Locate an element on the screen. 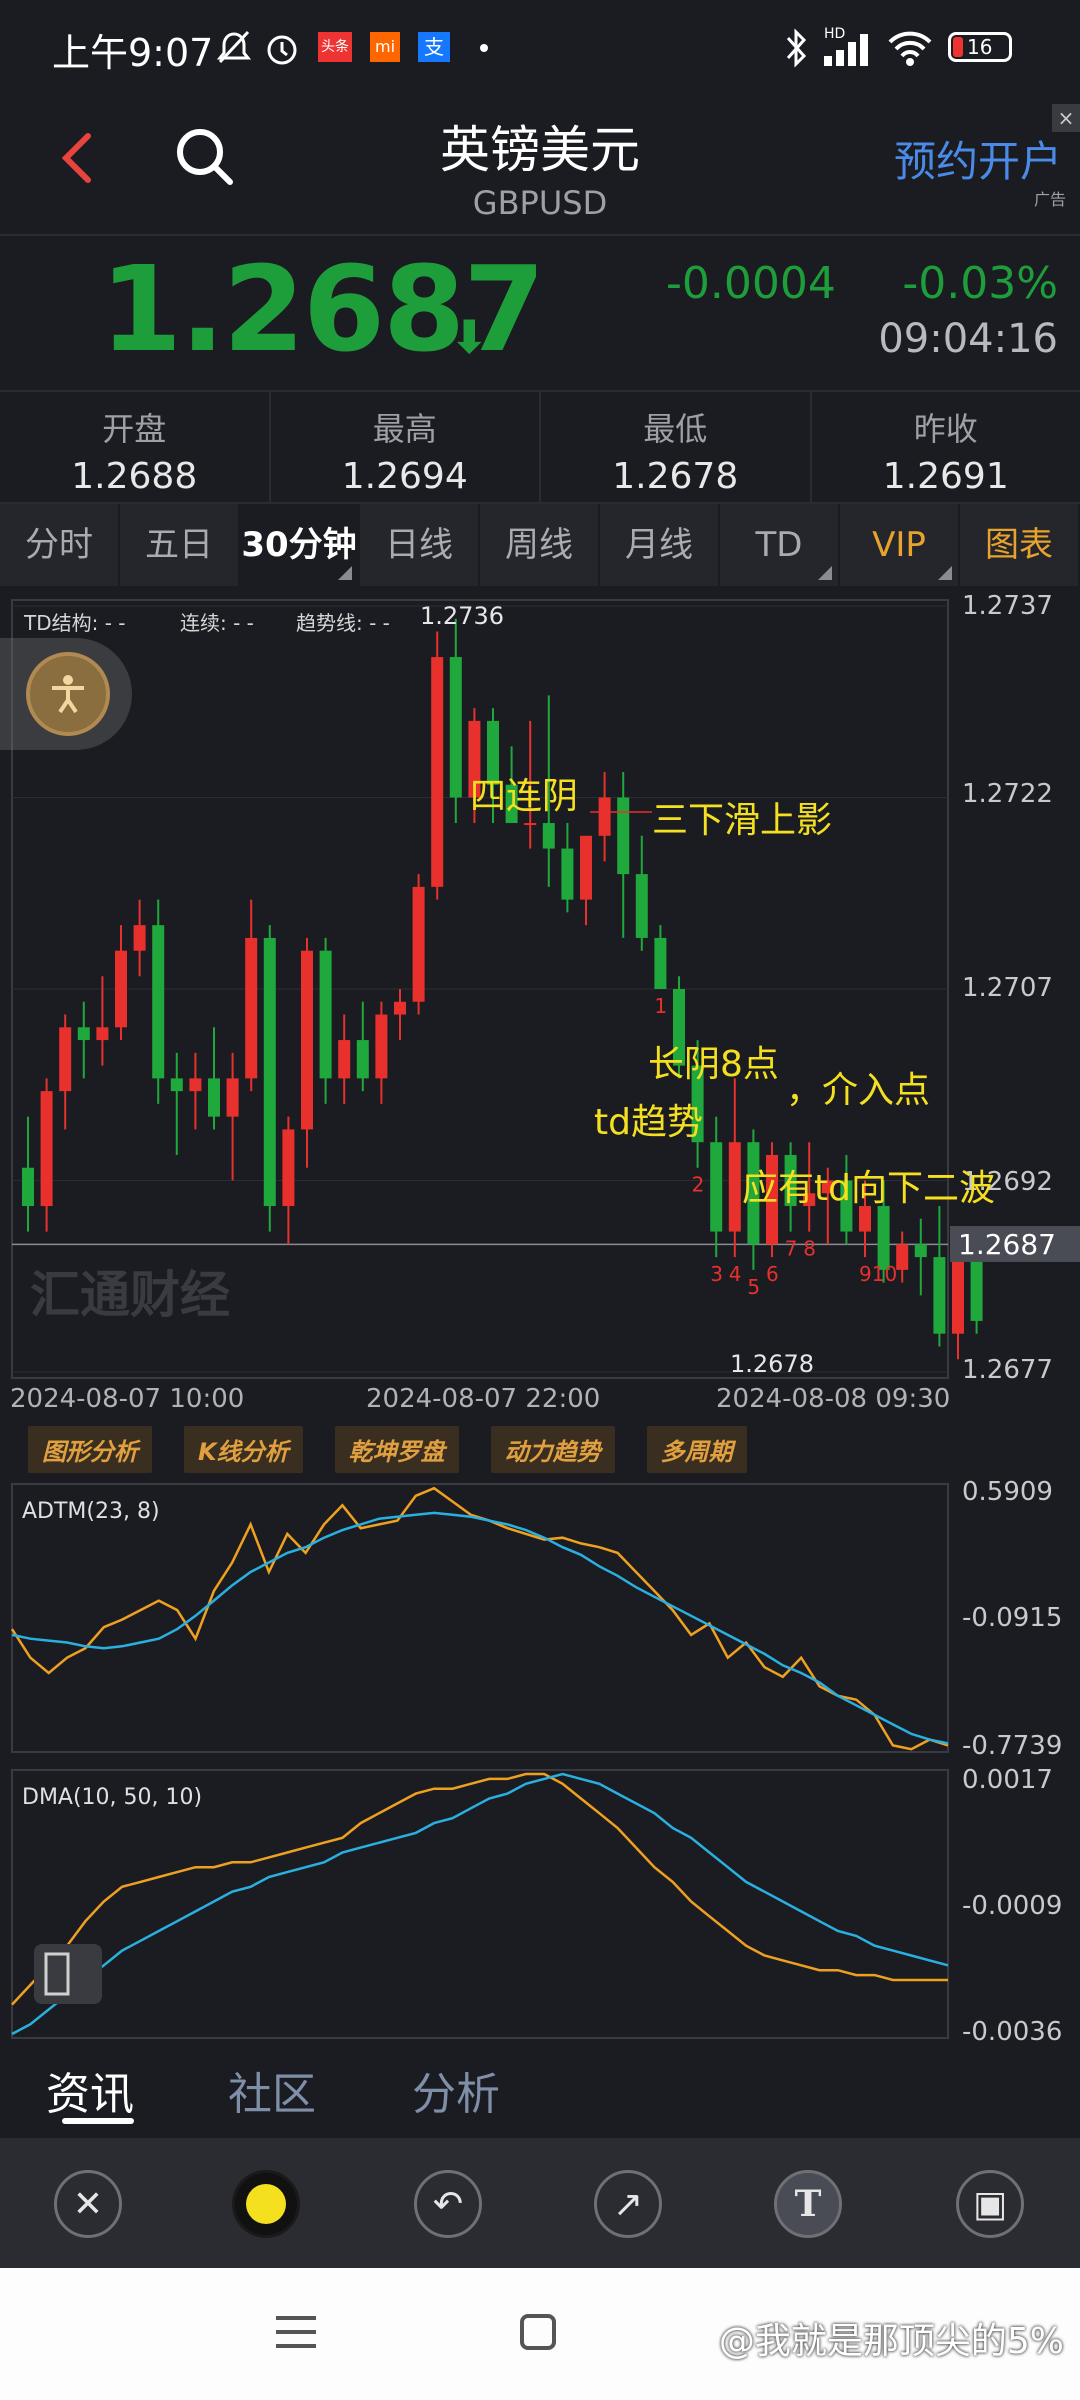 The image size is (1080, 2400). arrow-tool-button: ↗ is located at coordinates (628, 2204).